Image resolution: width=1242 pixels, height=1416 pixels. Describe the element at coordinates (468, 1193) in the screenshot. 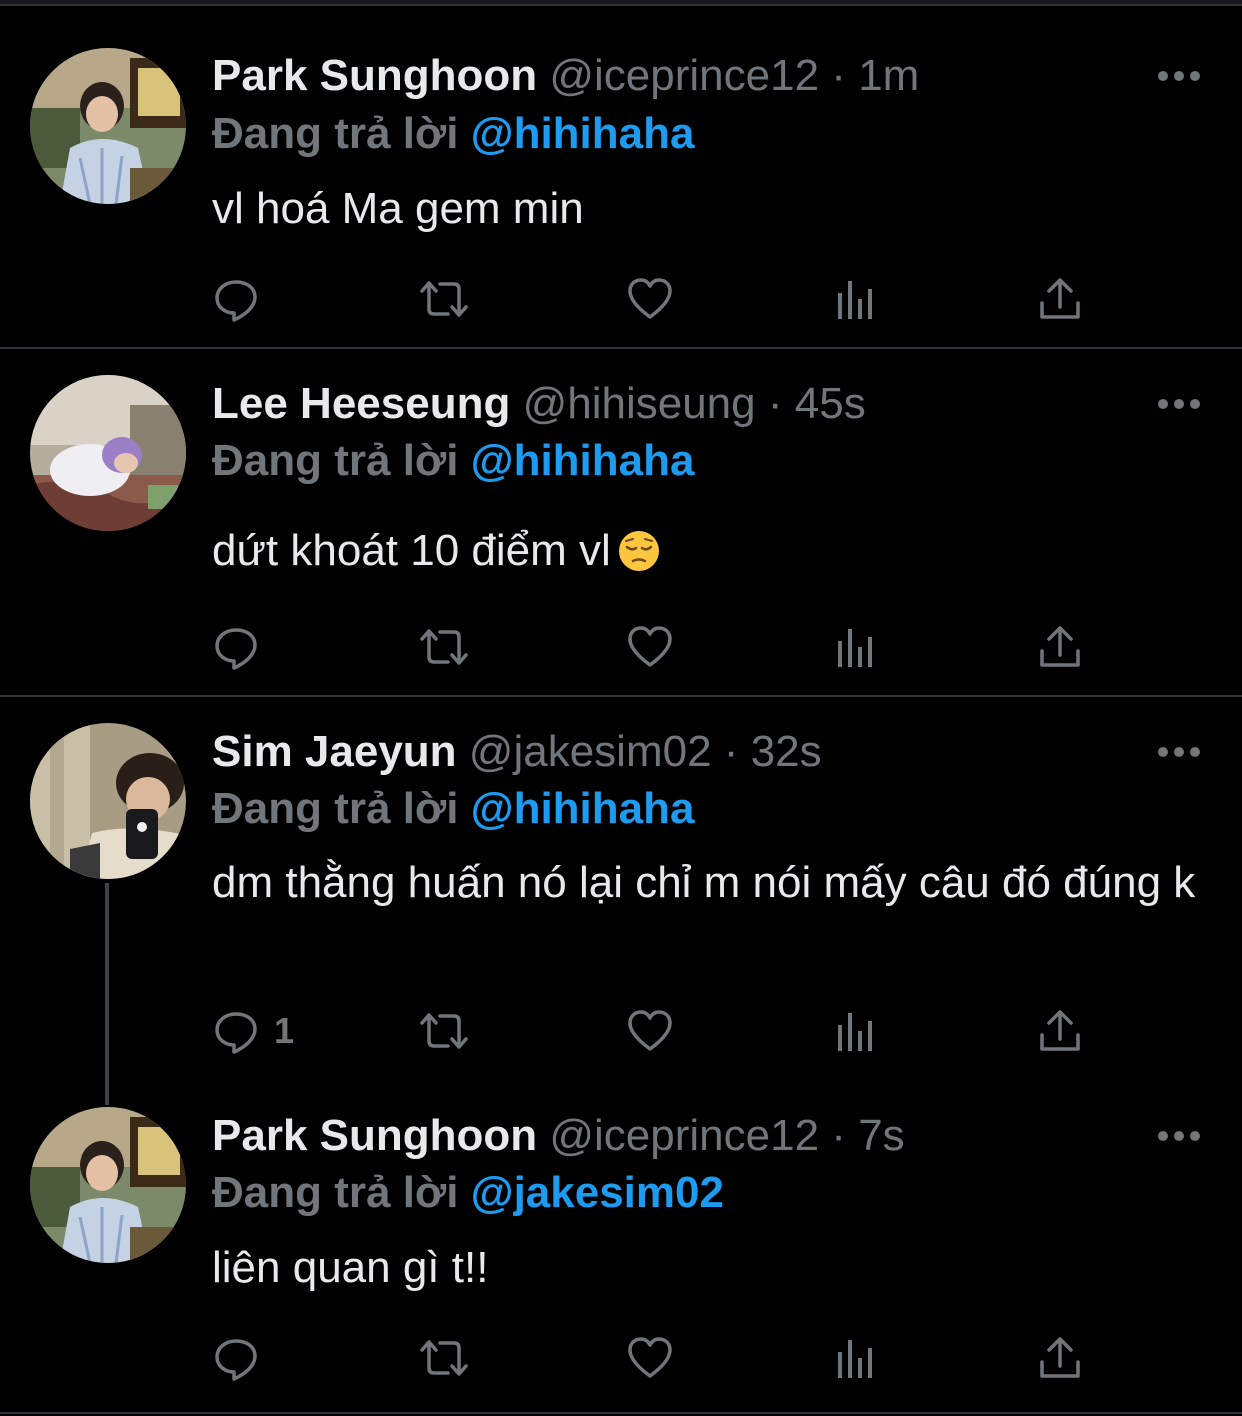

I see `replying-to-line: Đang trả lời @jakesim02` at that location.